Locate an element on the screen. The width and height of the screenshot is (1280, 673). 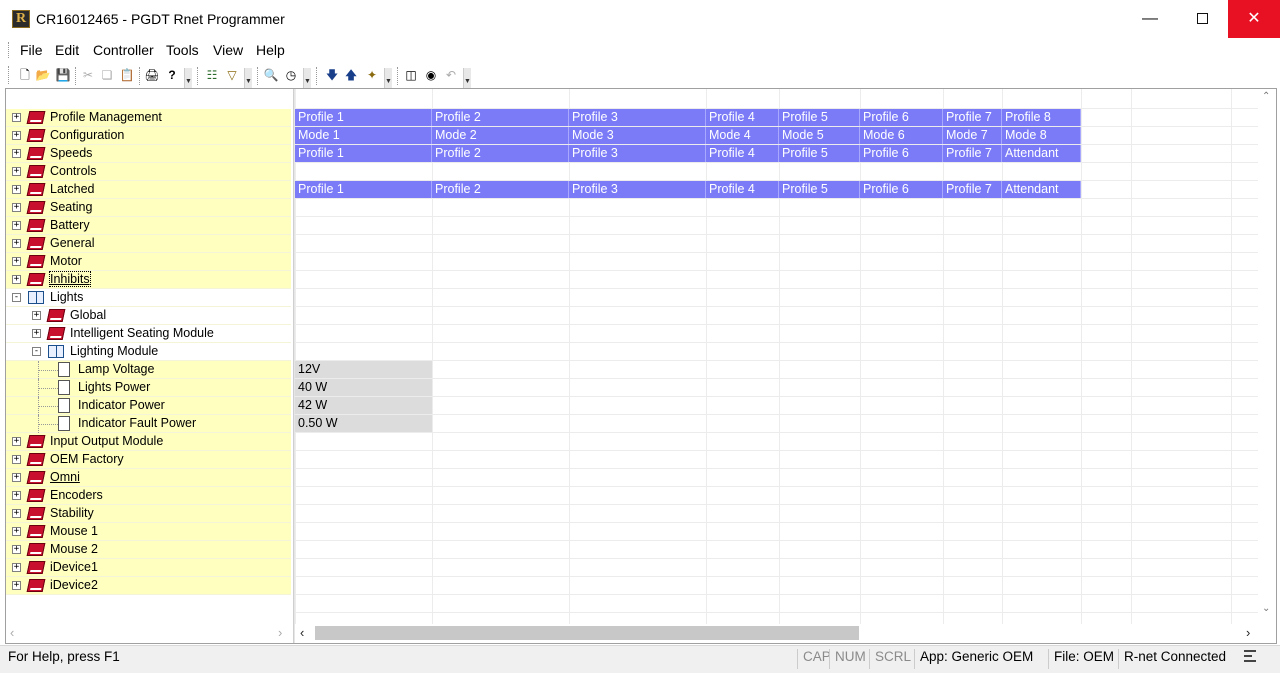
tree-item: + Global is located at coordinates (148, 316).